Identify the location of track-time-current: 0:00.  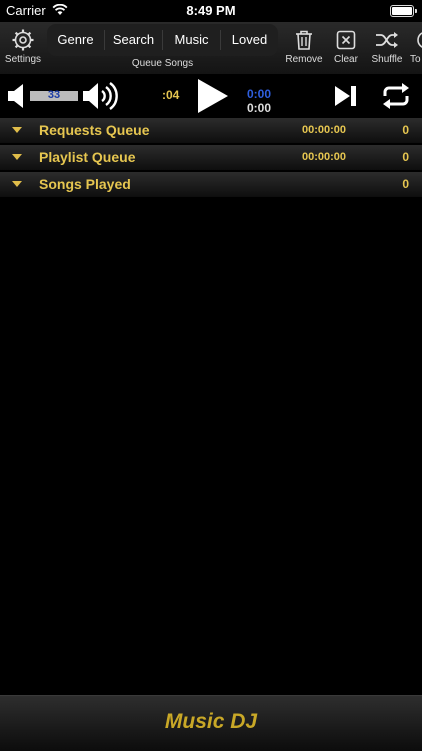
(259, 94).